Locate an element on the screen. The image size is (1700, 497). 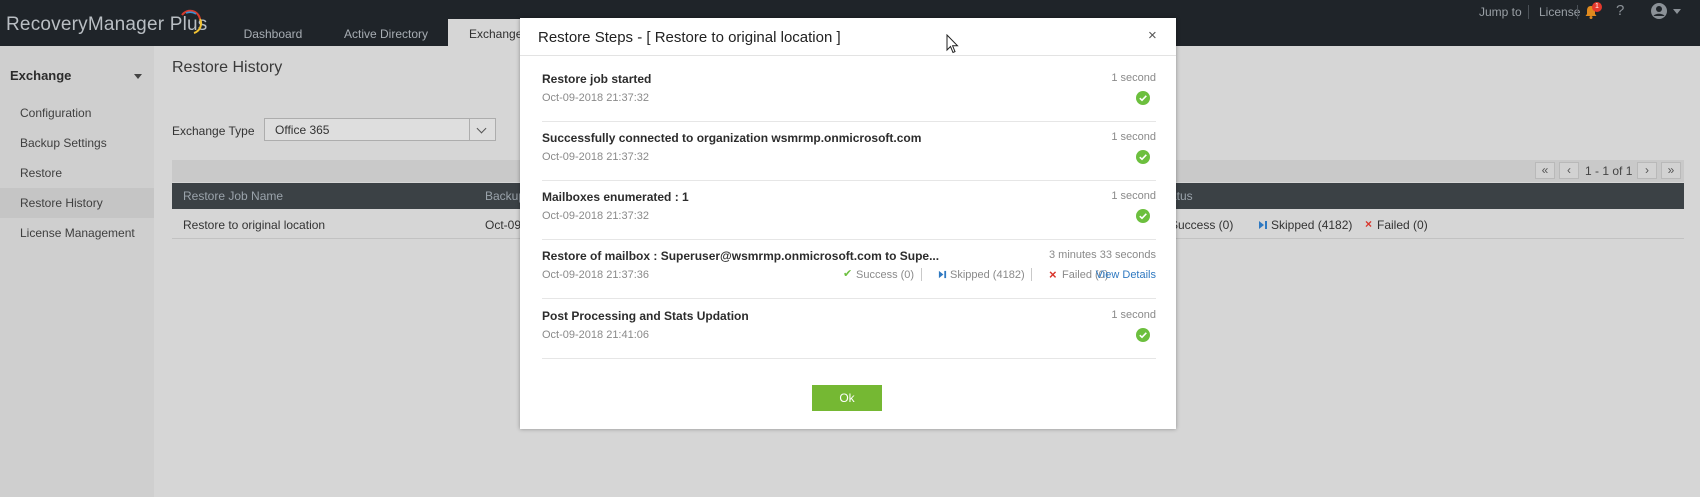
exchange-type-label: Exchange Type is located at coordinates (213, 131).